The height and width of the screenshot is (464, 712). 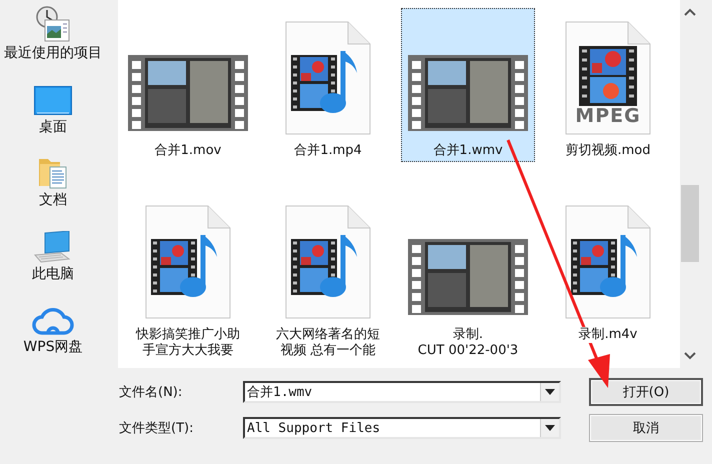 What do you see at coordinates (53, 347) in the screenshot?
I see `place-label: WPS网盘` at bounding box center [53, 347].